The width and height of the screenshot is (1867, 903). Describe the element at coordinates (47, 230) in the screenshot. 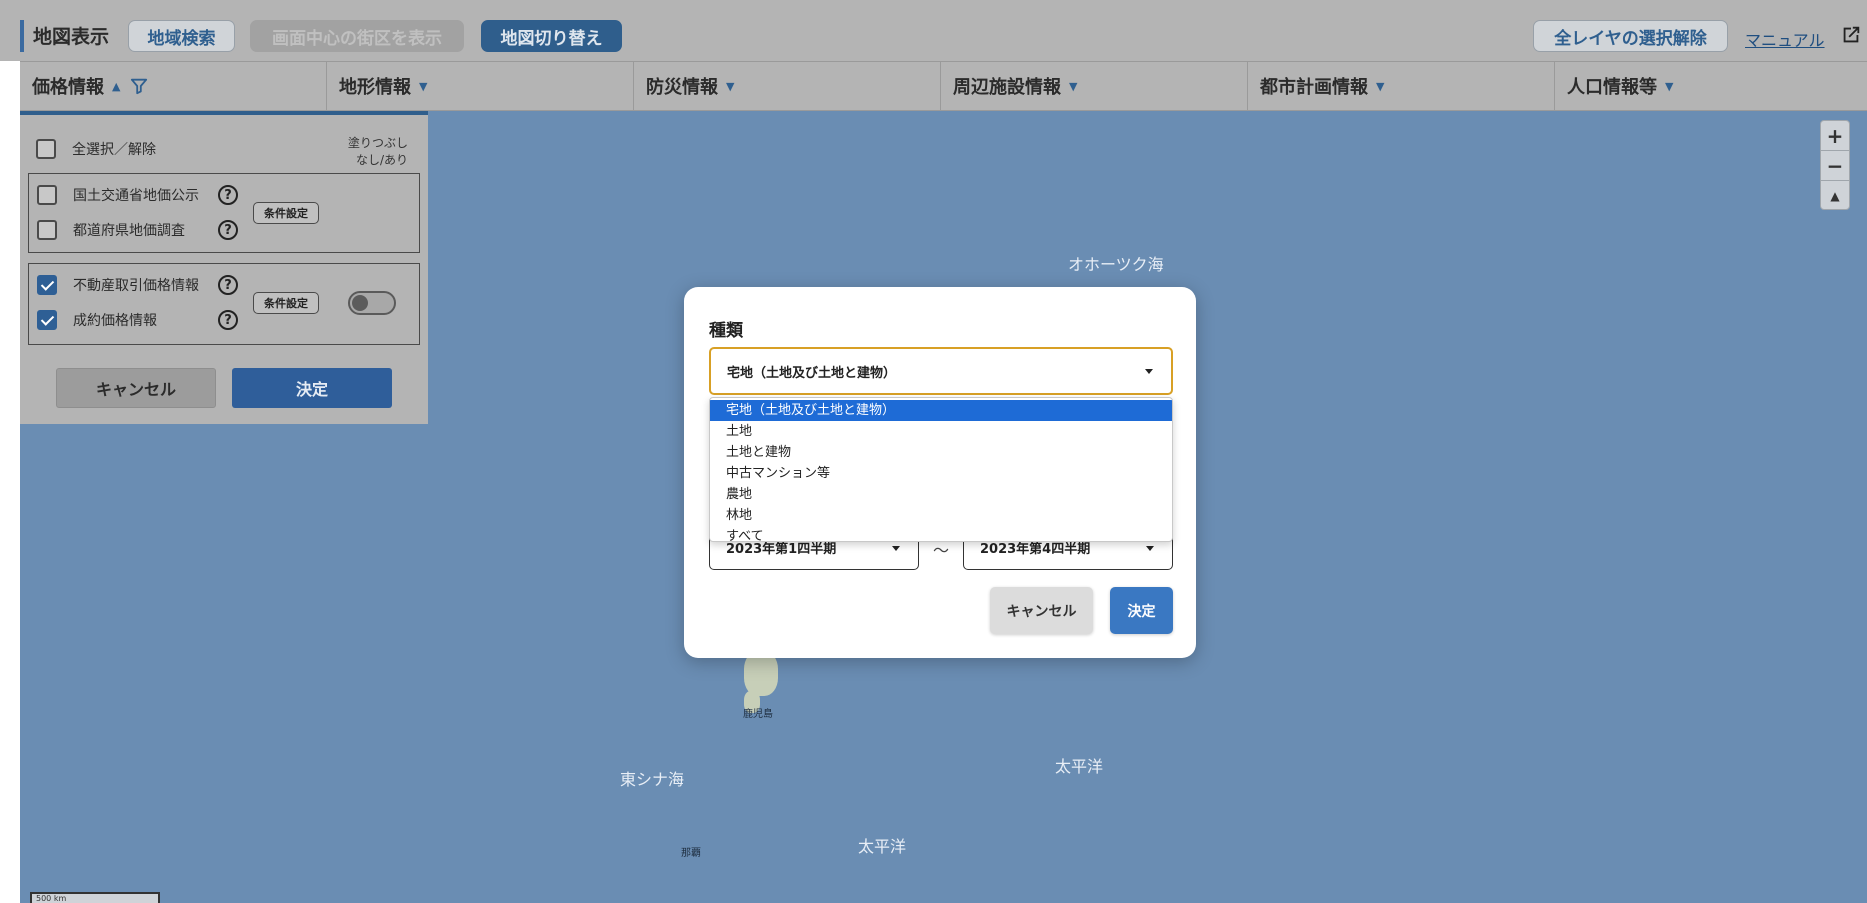

I see `prefecture-land-survey-checkbox` at that location.